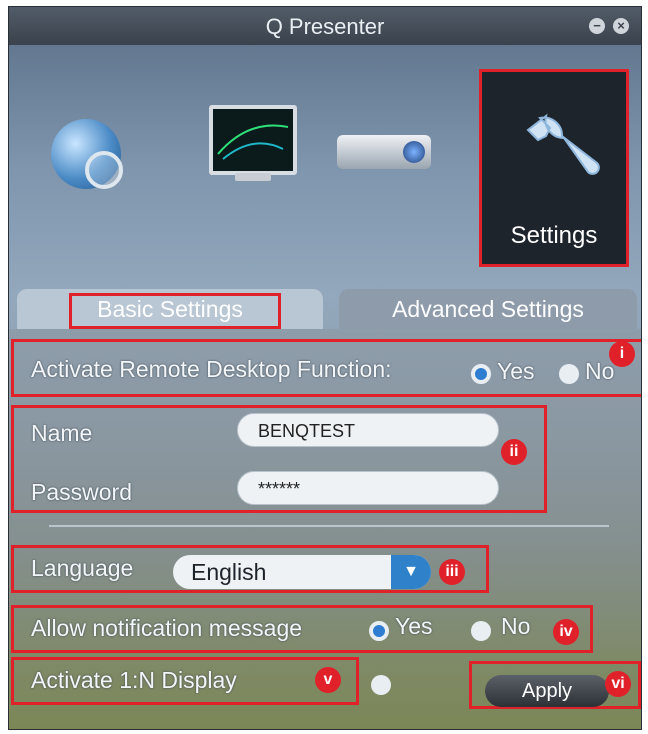 This screenshot has width=648, height=734. I want to click on chevron-down-icon: ▼, so click(411, 572).